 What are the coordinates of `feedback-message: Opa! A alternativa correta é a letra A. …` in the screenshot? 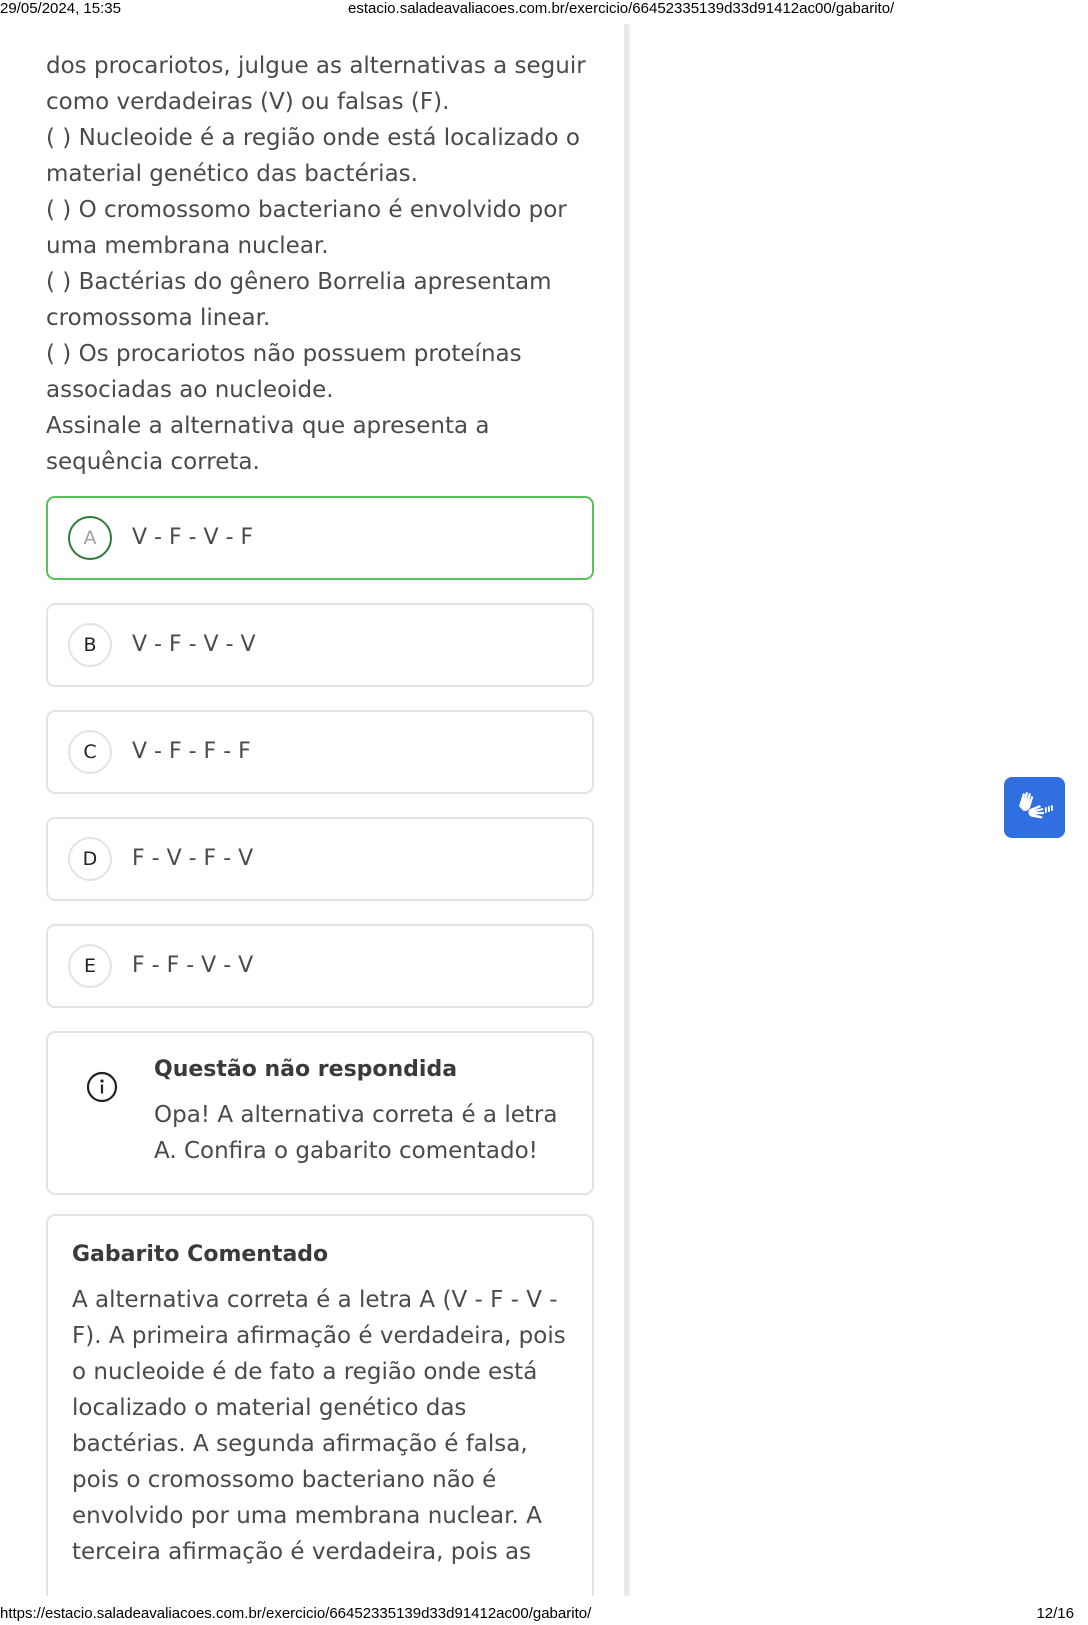 It's located at (364, 1133).